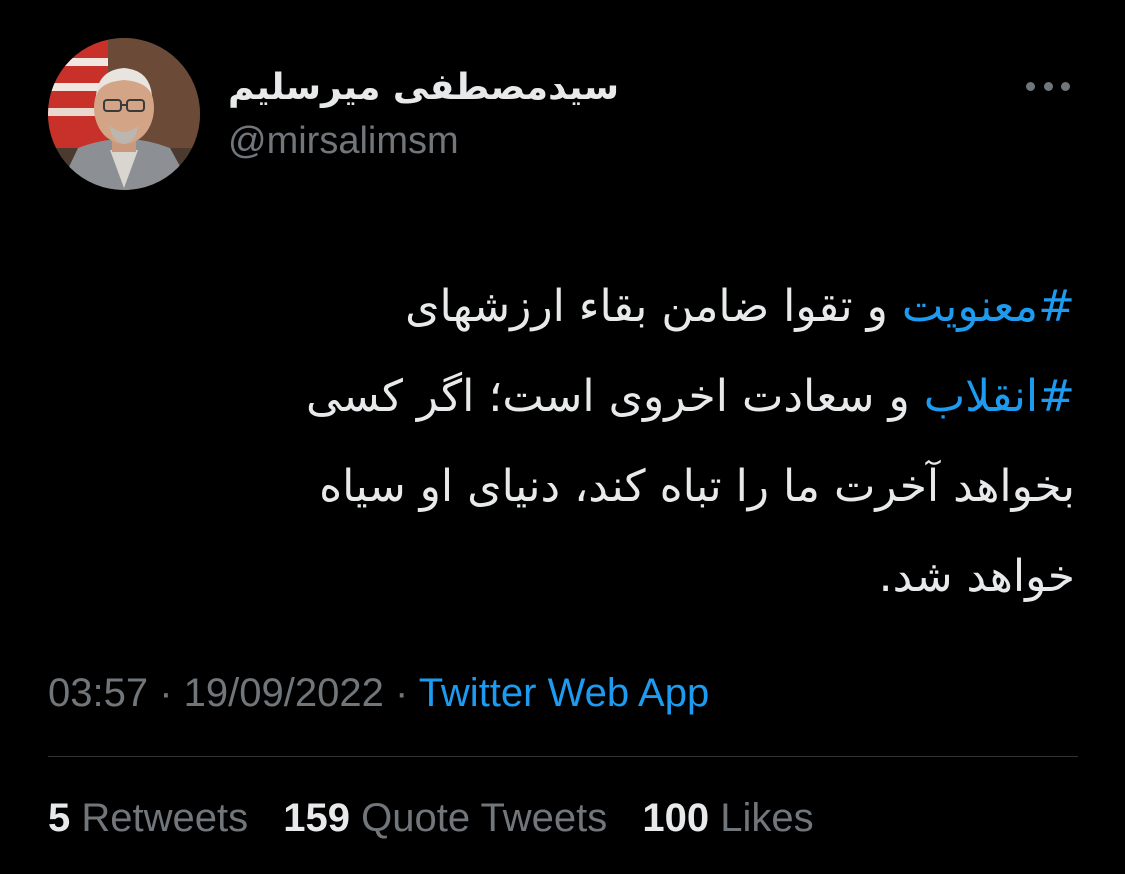 This screenshot has height=874, width=1125. Describe the element at coordinates (676, 818) in the screenshot. I see `likes-count: 100` at that location.